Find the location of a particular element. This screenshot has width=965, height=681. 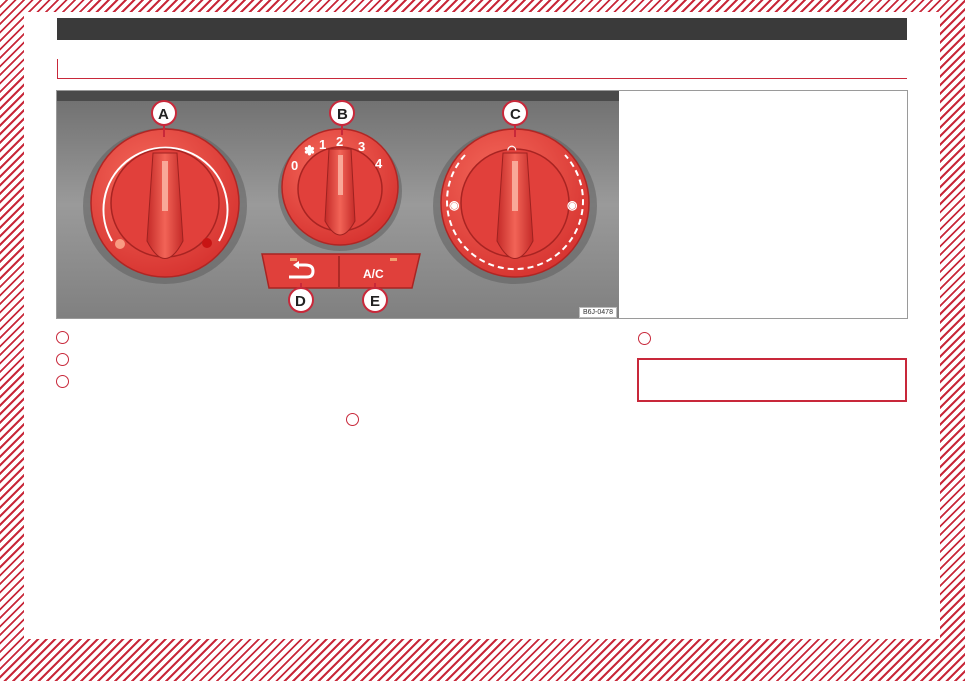

svg-text: A is located at coordinates (163, 114).